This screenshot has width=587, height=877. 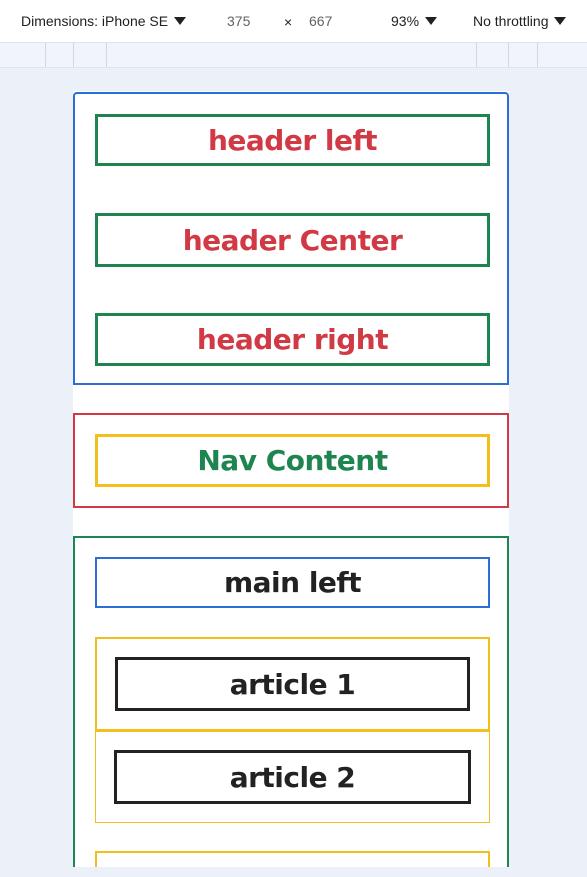 What do you see at coordinates (320, 21) in the screenshot?
I see `height-input: 667` at bounding box center [320, 21].